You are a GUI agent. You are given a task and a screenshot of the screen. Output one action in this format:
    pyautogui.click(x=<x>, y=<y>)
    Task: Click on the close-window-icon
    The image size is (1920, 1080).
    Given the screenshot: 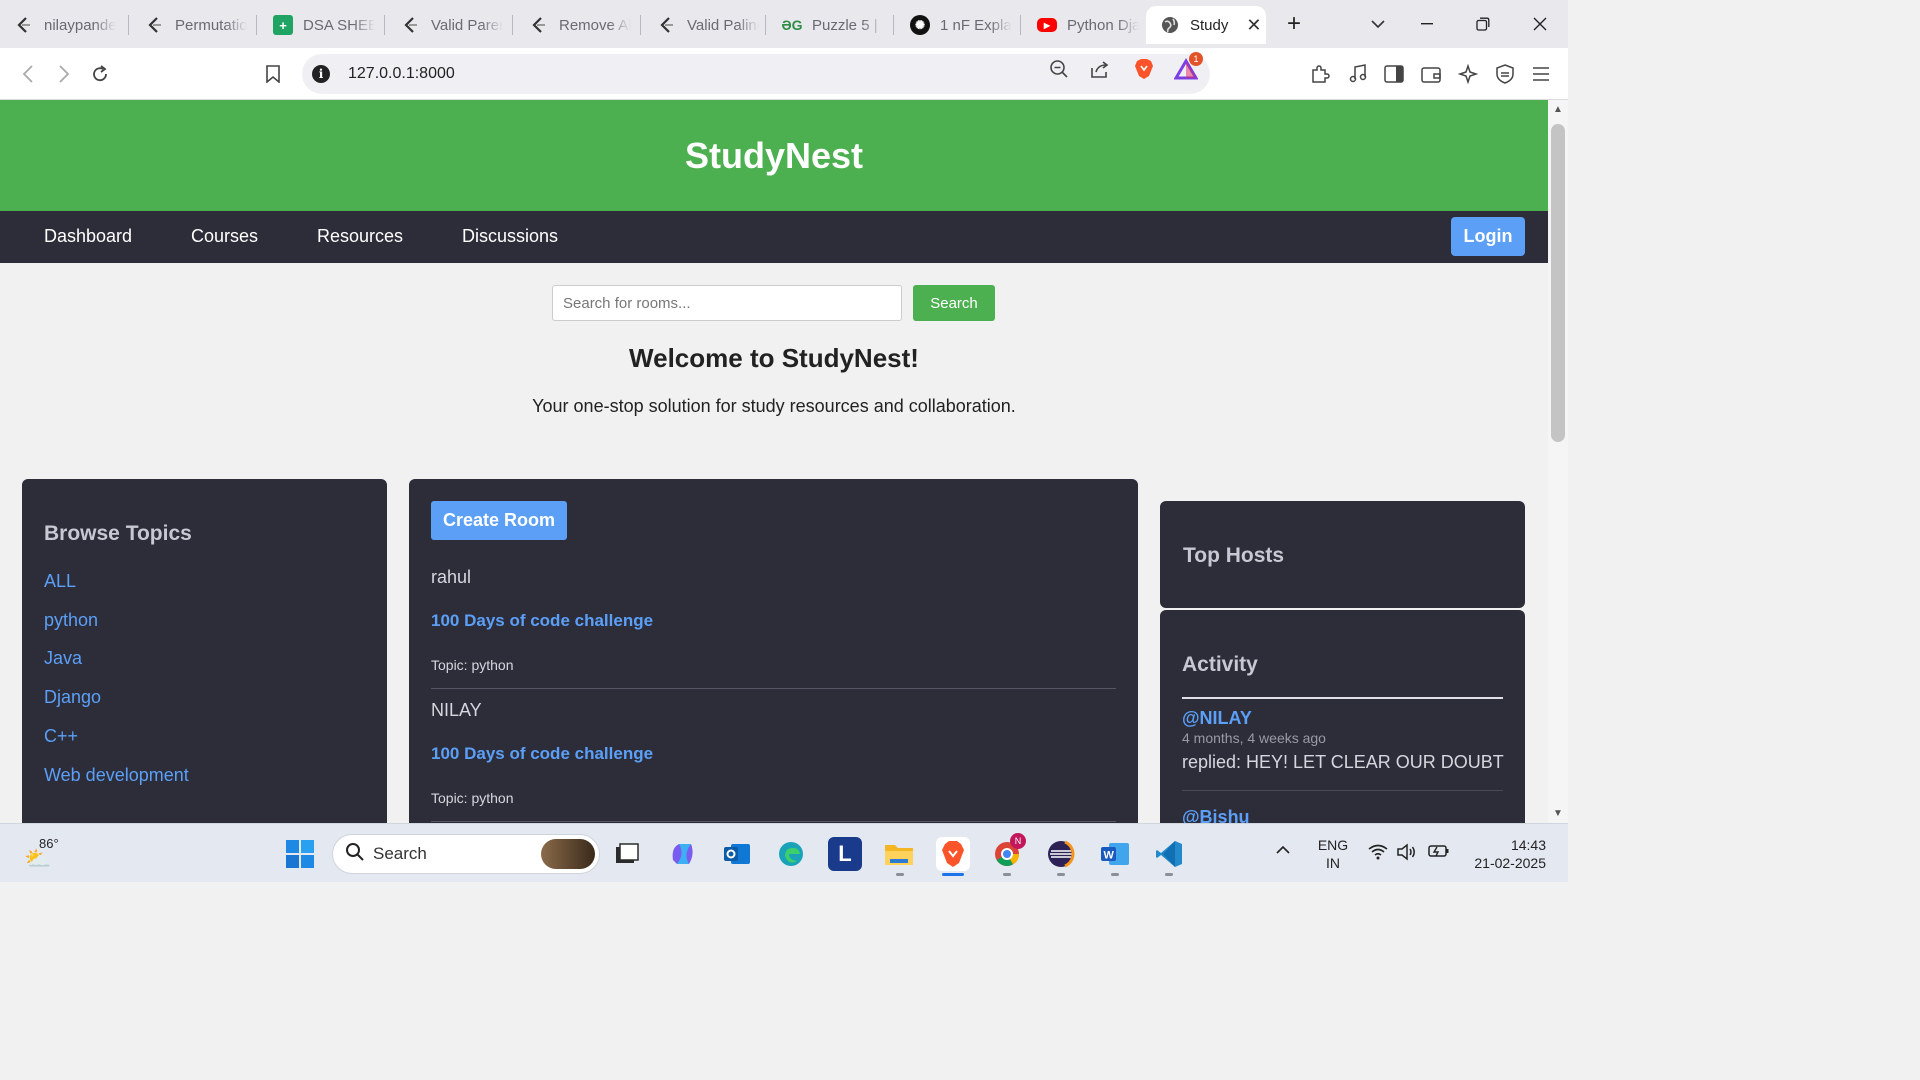 What is the action you would take?
    pyautogui.click(x=1540, y=24)
    